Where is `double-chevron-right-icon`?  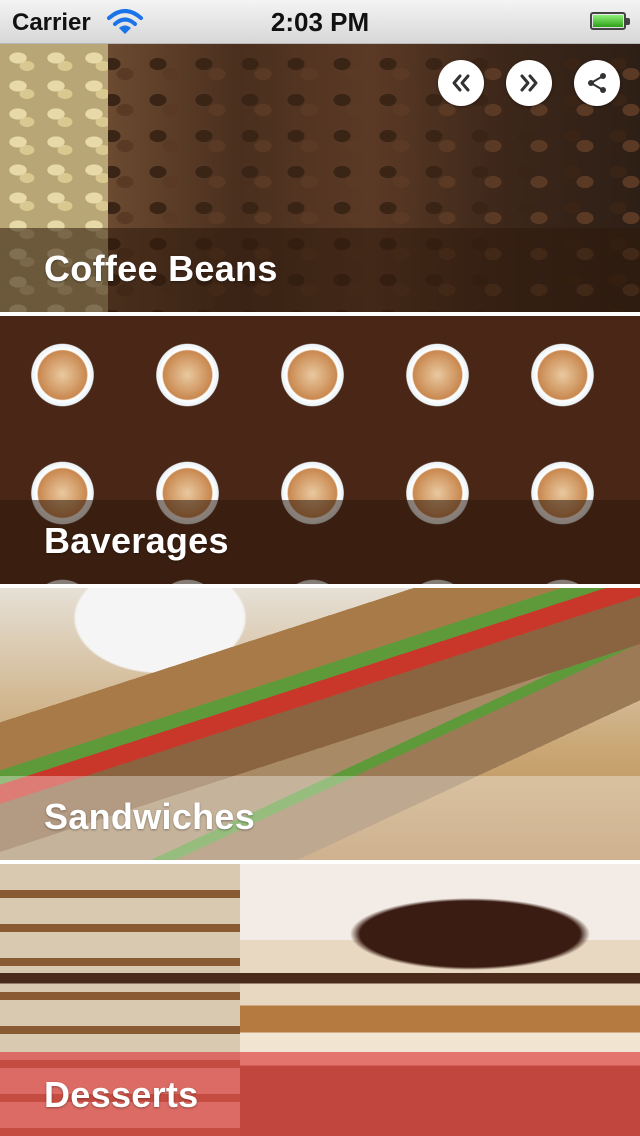
double-chevron-right-icon is located at coordinates (529, 83).